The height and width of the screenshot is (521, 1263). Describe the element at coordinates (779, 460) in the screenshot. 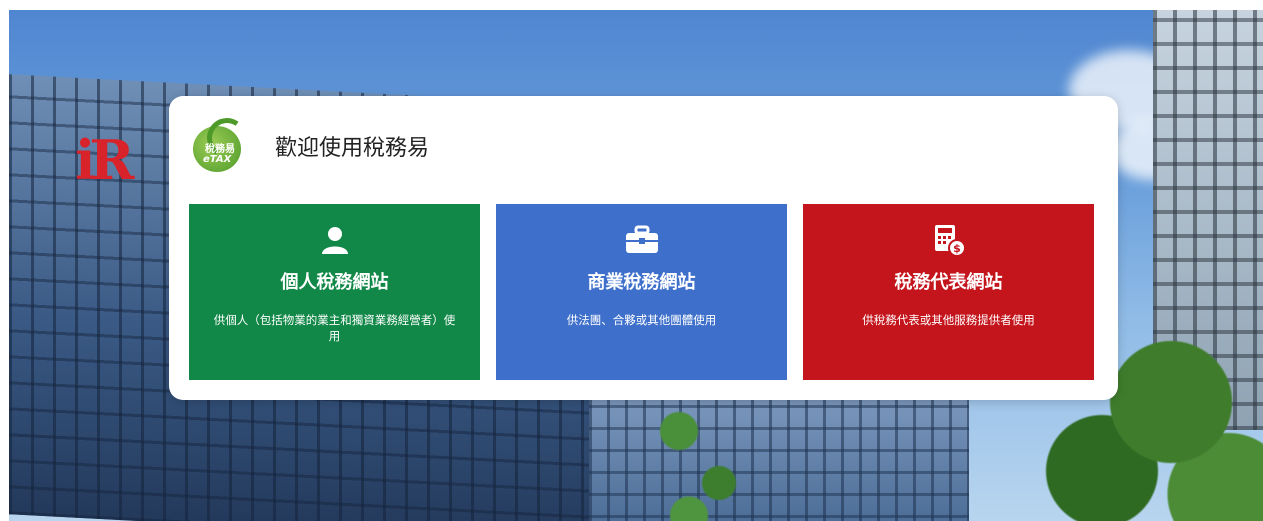

I see `building-middle` at that location.